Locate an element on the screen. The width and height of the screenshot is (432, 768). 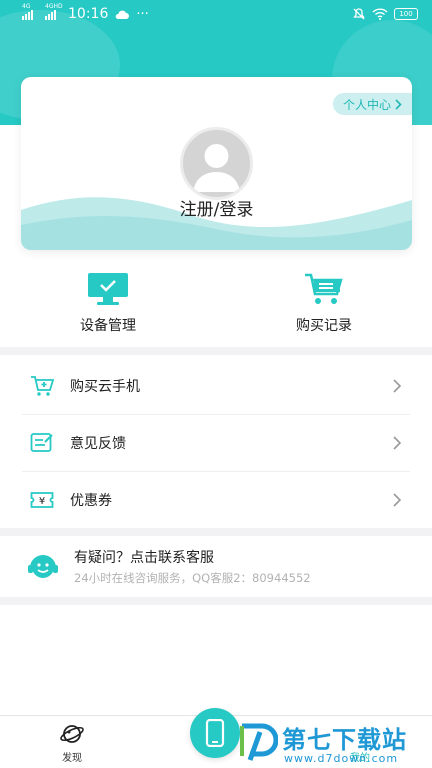
support-title: 有疑问？点击联系客服 is located at coordinates (144, 558).